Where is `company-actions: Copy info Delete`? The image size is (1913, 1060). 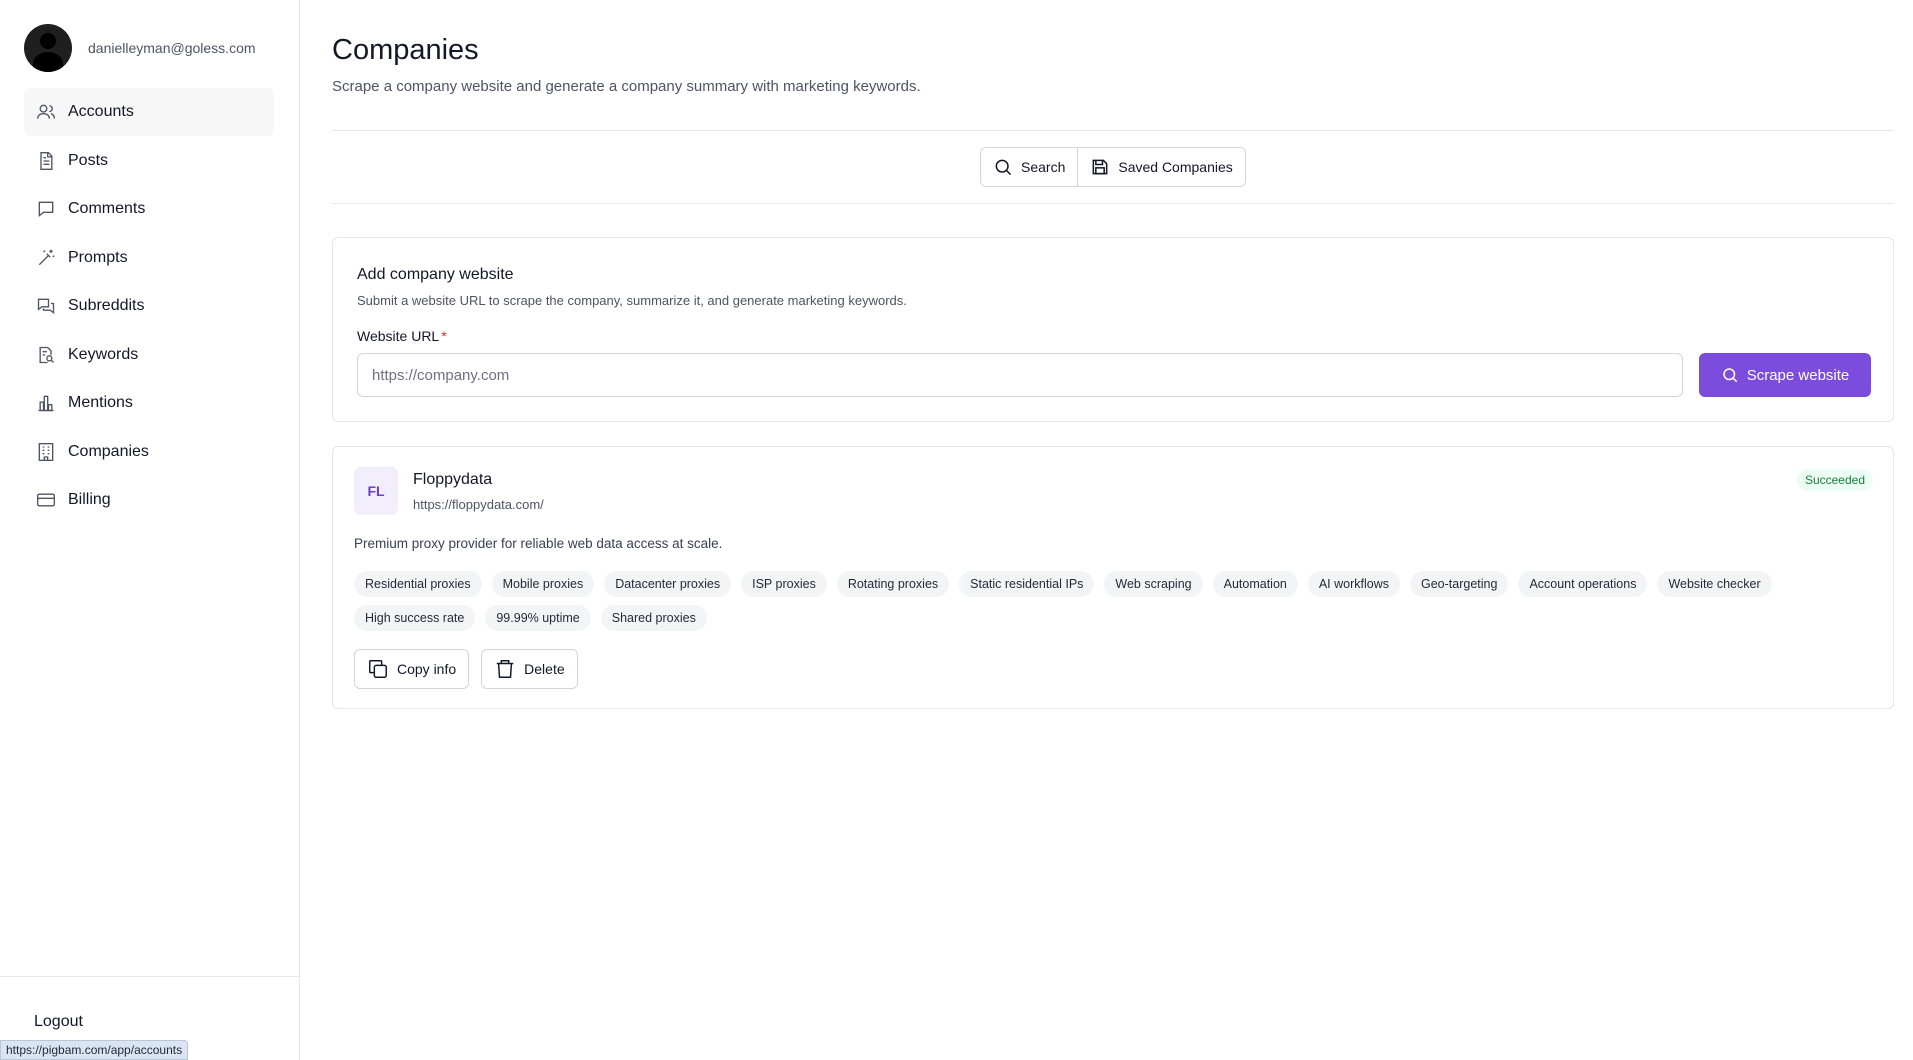
company-actions: Copy info Delete is located at coordinates (466, 669).